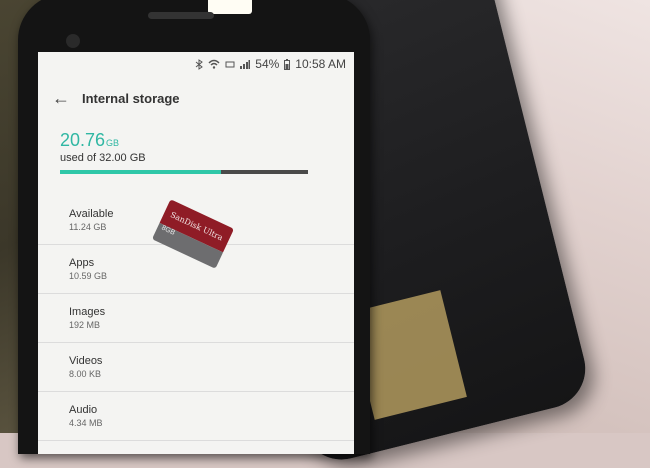  I want to click on list-item-value: 8.00 KB, so click(85, 374).